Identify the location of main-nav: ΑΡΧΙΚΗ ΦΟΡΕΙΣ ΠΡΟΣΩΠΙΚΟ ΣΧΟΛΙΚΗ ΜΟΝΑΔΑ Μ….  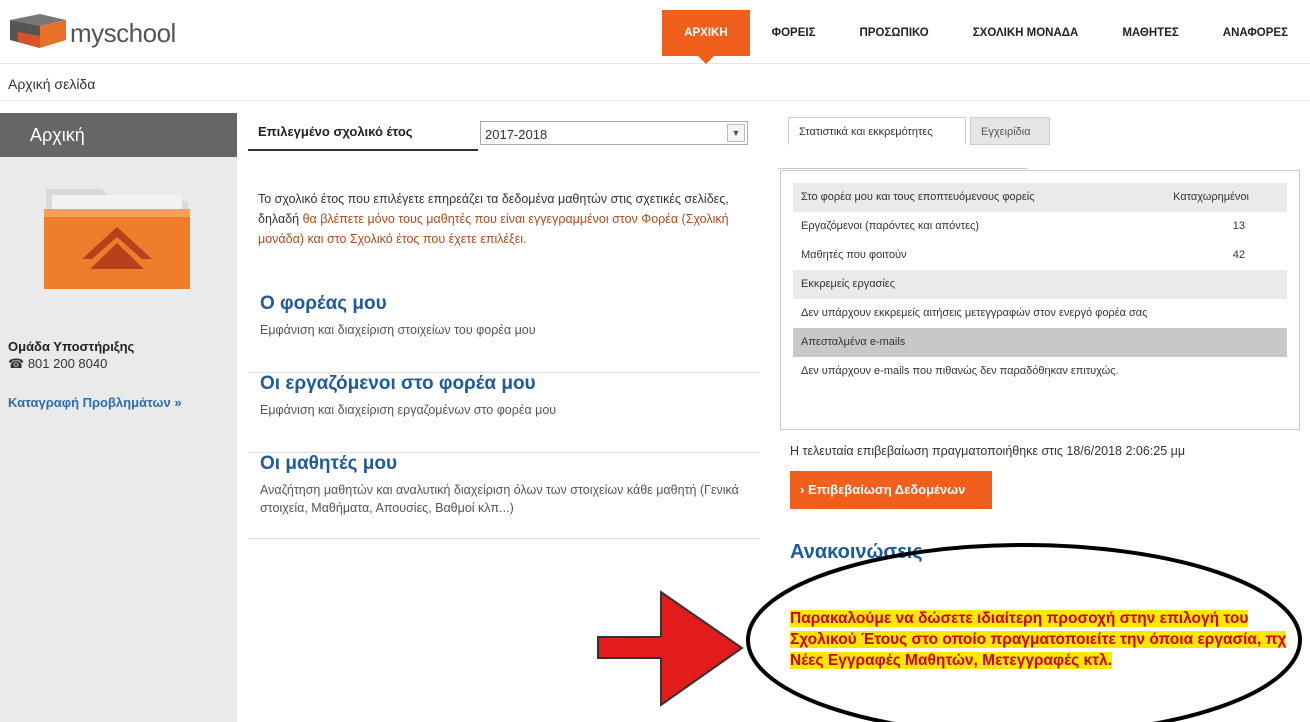
(986, 37).